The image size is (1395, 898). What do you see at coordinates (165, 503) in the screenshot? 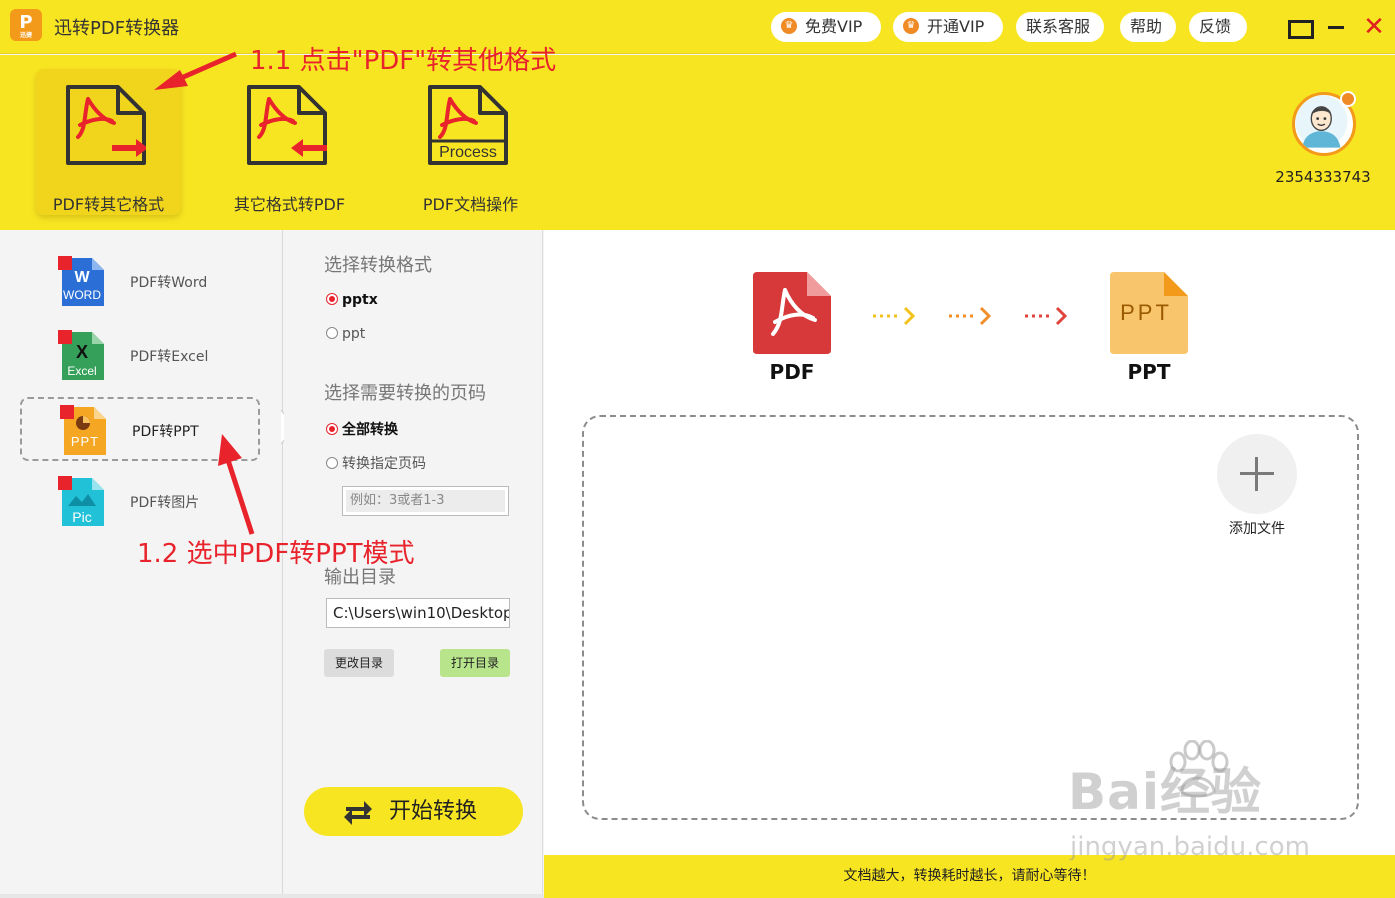
I see `sidebar-item-label: PDF转图片` at bounding box center [165, 503].